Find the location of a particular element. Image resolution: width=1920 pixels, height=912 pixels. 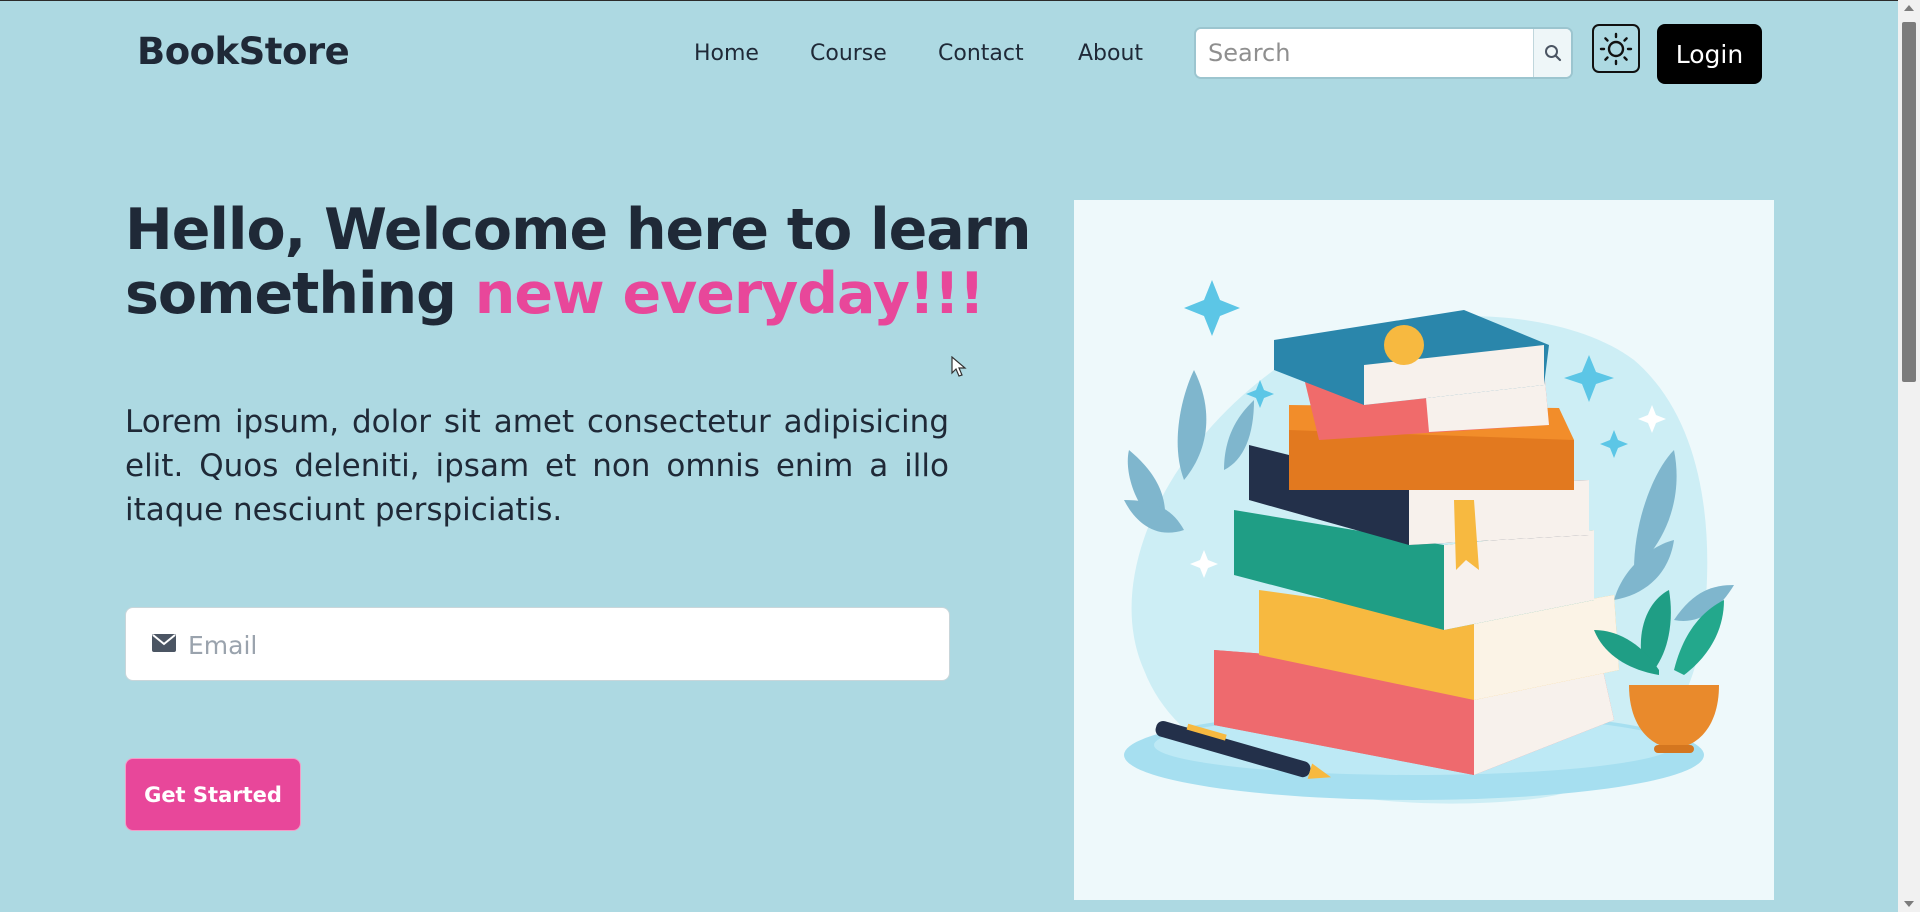

search-box is located at coordinates (1383, 53).